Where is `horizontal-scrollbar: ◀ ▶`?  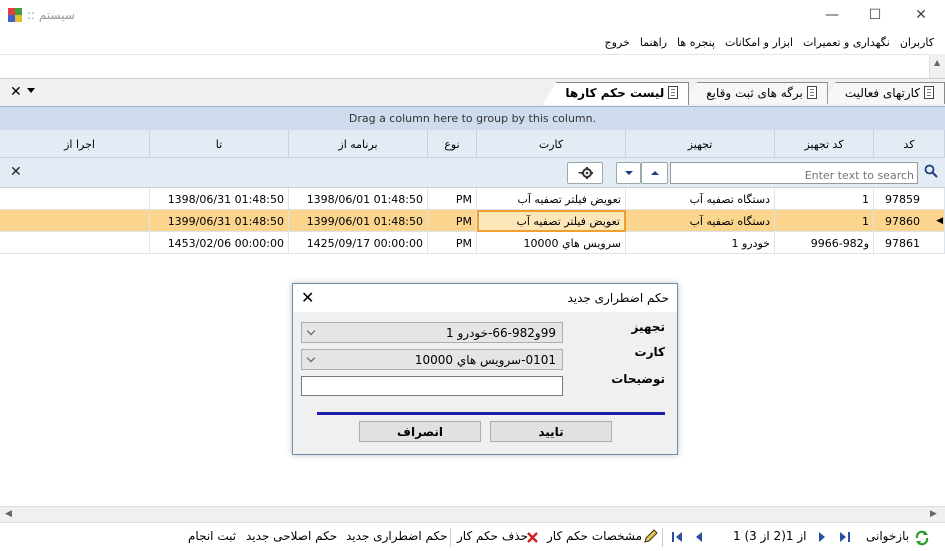 horizontal-scrollbar: ◀ ▶ is located at coordinates (472, 514).